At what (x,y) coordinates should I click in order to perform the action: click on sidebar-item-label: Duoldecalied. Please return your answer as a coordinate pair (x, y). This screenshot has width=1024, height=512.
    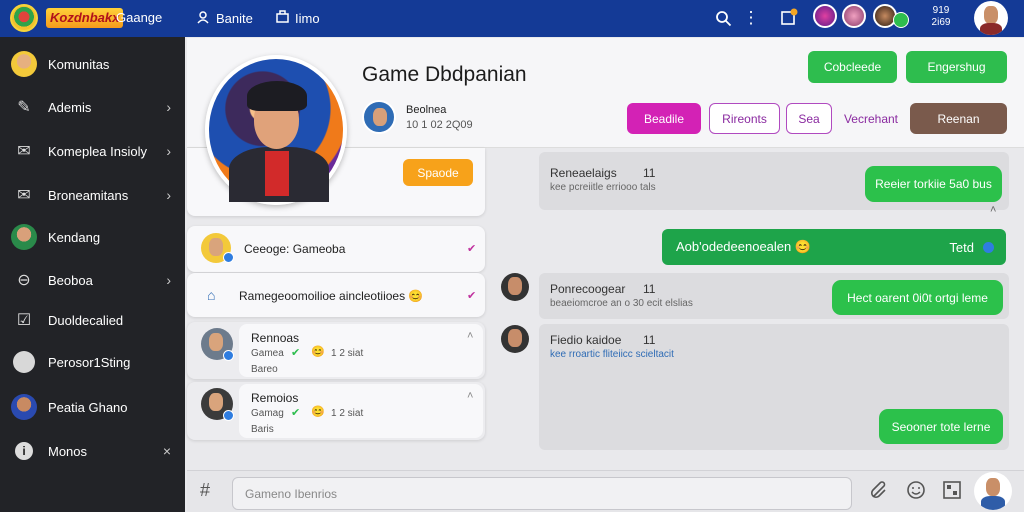
    Looking at the image, I should click on (86, 320).